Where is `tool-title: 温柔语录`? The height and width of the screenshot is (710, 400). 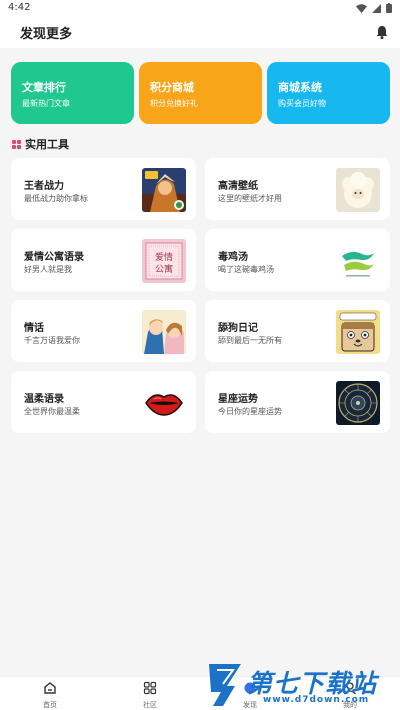 tool-title: 温柔语录 is located at coordinates (44, 399).